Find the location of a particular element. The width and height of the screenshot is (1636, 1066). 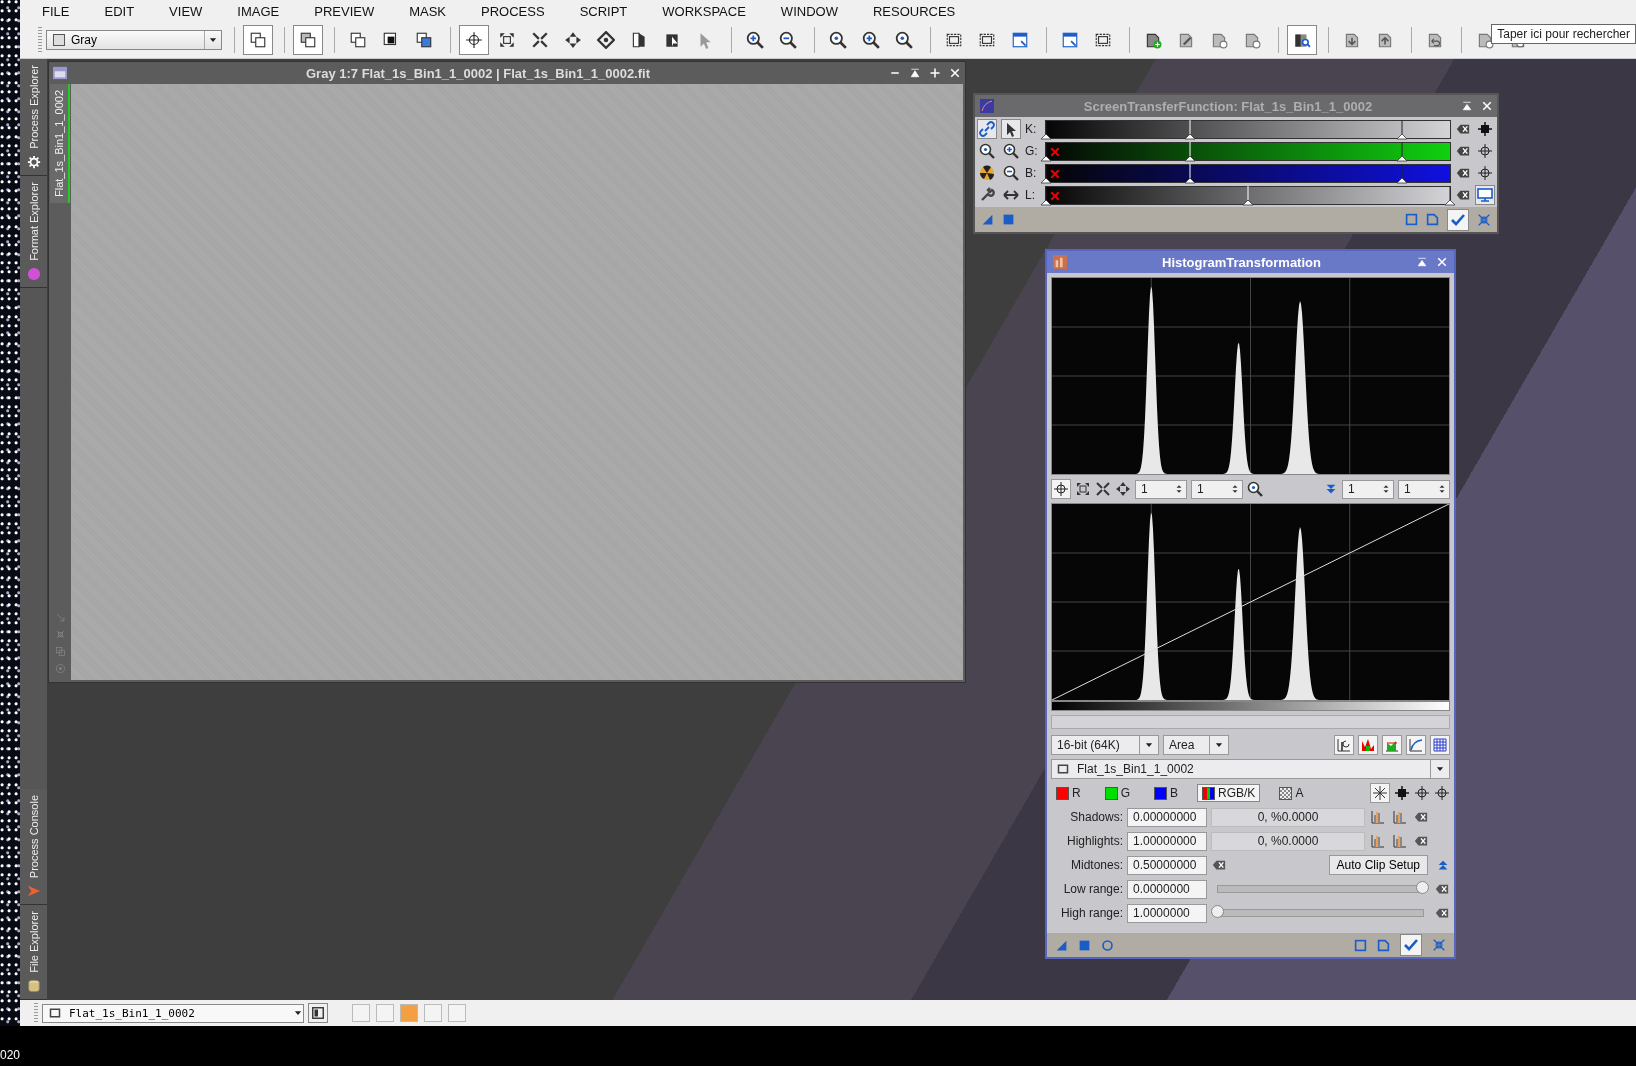

zoom-in-icon is located at coordinates (1011, 151).